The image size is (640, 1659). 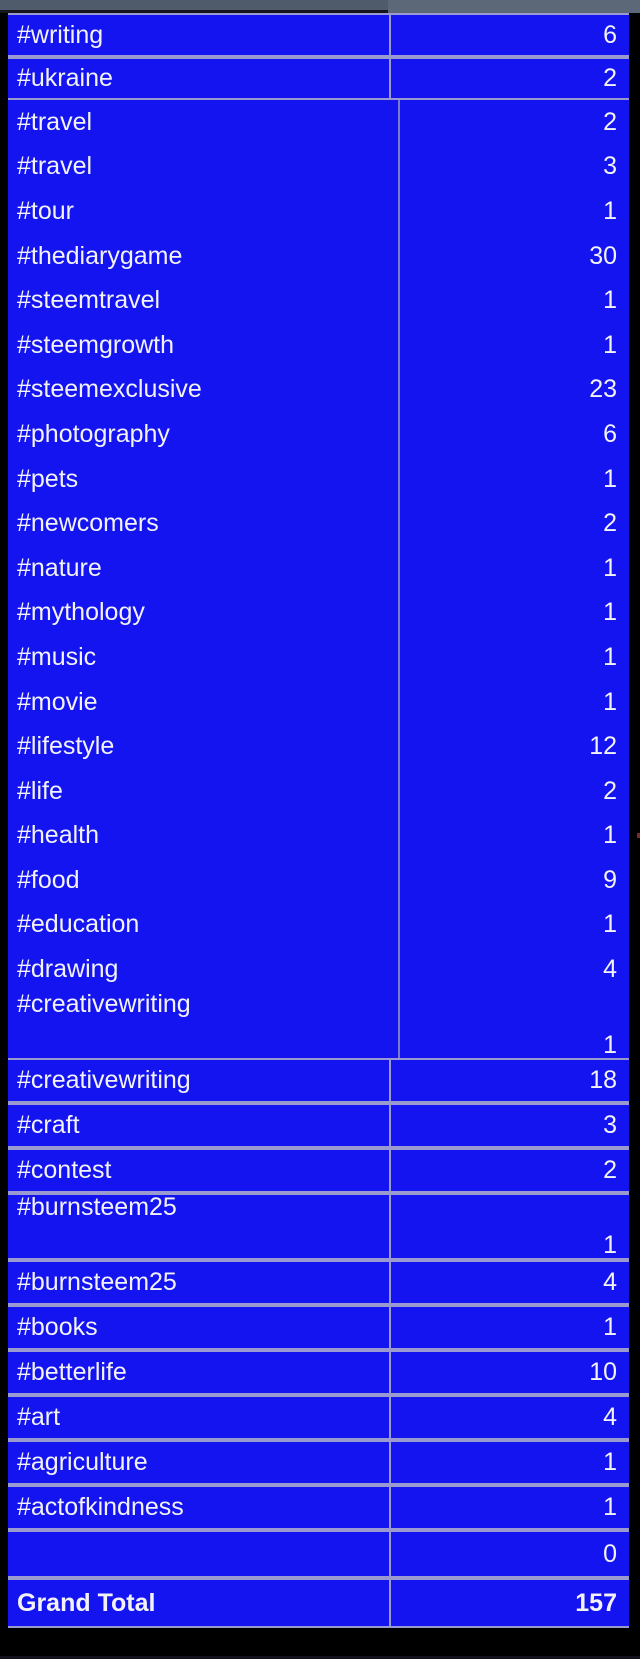 I want to click on tag-name-cell: #photography, so click(x=93, y=433).